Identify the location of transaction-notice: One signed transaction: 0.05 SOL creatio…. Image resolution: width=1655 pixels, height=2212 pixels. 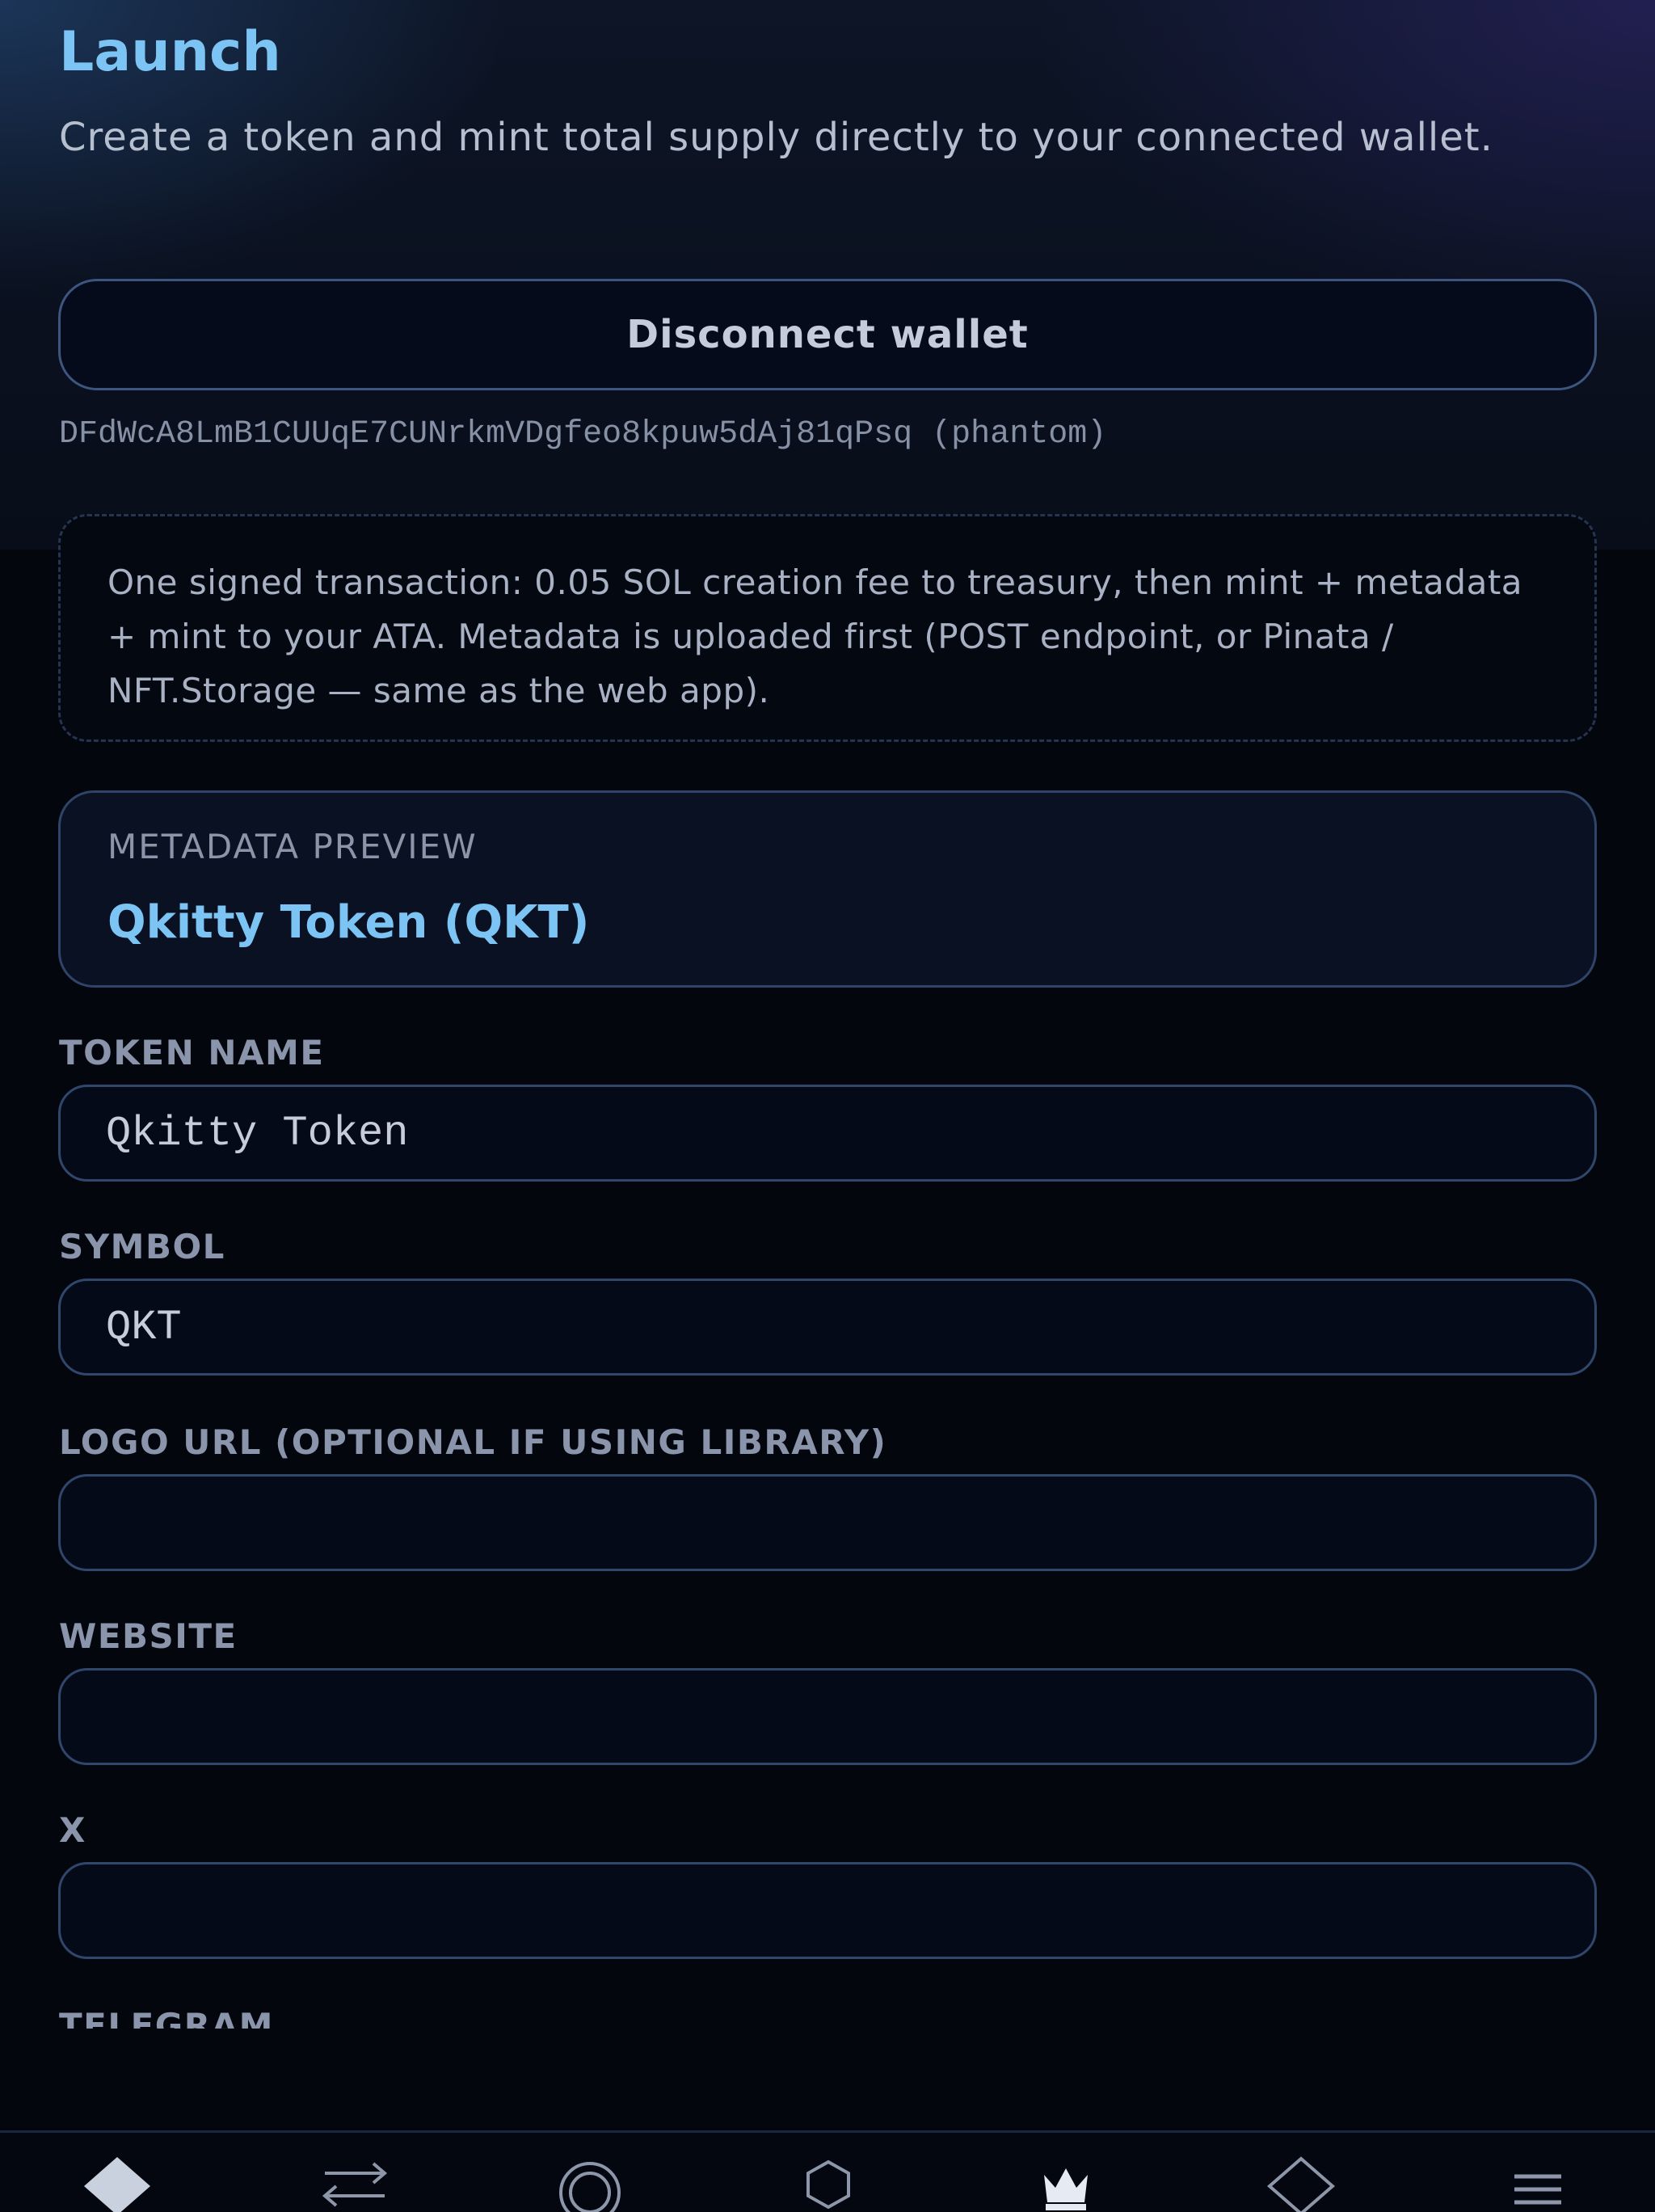
(827, 628).